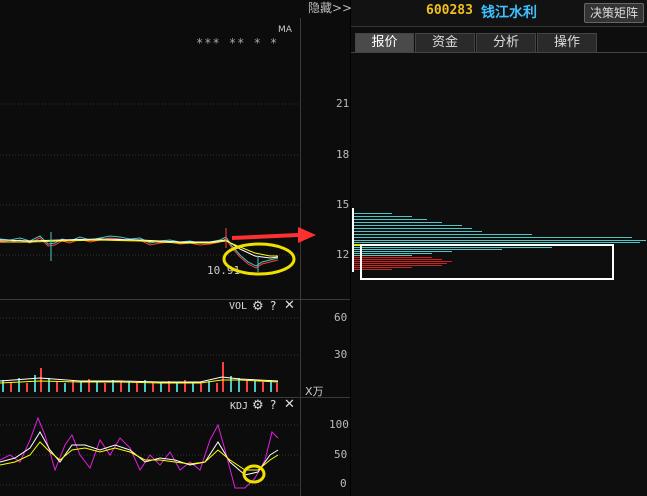  What do you see at coordinates (307, 235) in the screenshot?
I see `annotation-arrow-head` at bounding box center [307, 235].